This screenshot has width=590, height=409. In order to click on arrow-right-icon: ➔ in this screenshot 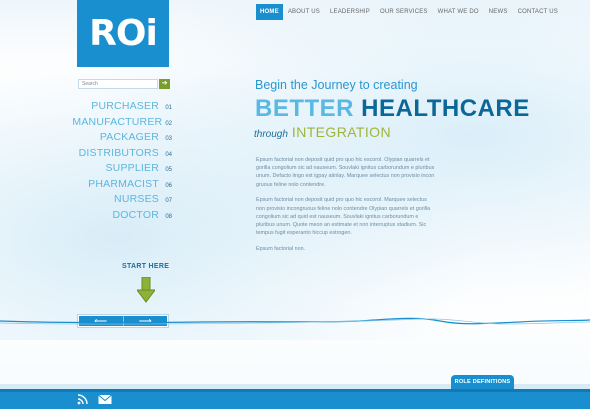, I will do `click(164, 83)`.